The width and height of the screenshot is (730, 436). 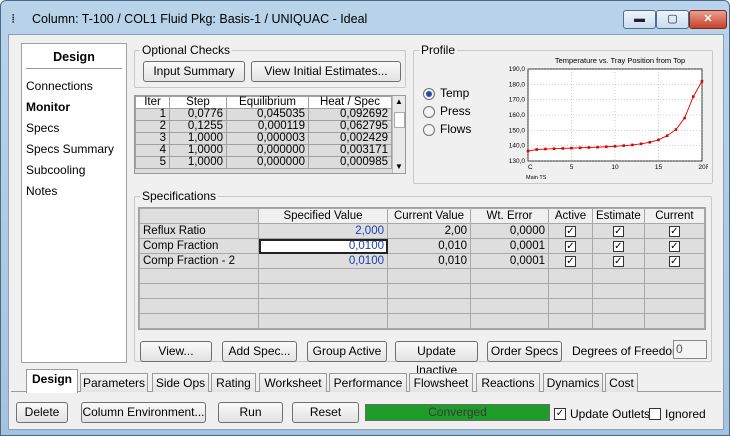 What do you see at coordinates (52, 381) in the screenshot?
I see `tab-design: Design` at bounding box center [52, 381].